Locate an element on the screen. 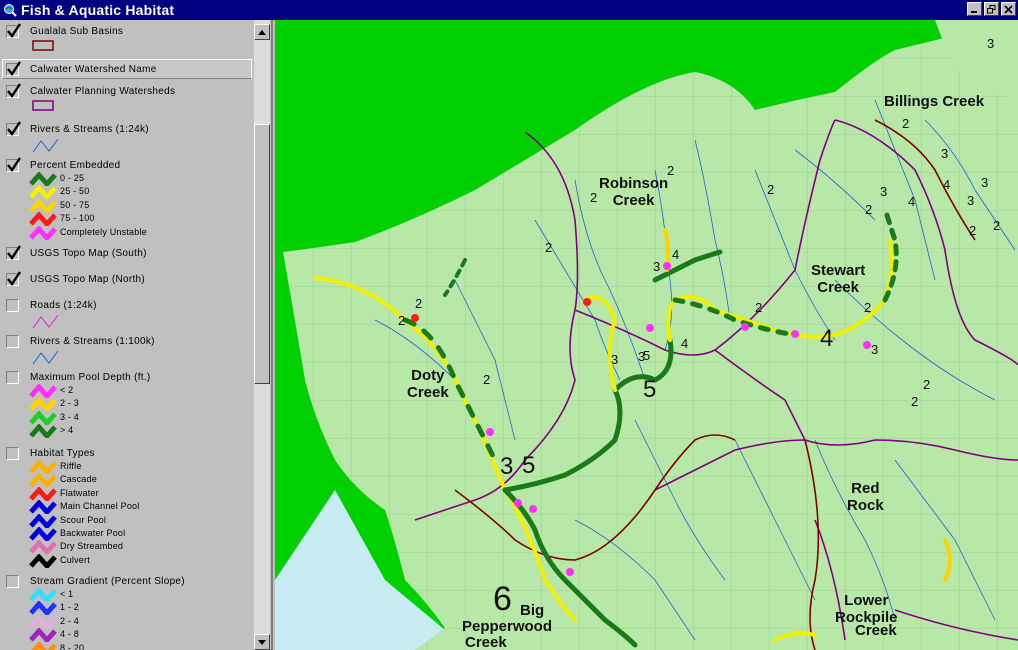 This screenshot has height=650, width=1018. class-label: < 1 is located at coordinates (67, 594).